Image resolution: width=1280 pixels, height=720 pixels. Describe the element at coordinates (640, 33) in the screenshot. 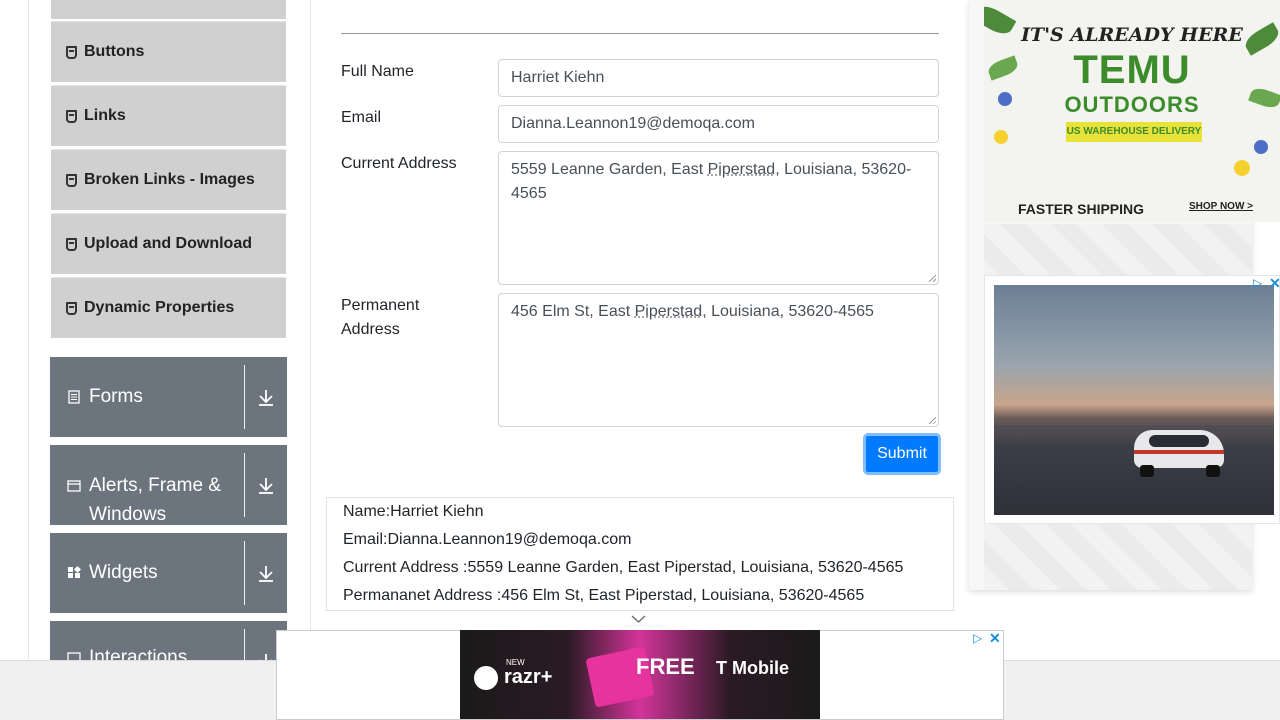

I see `form-divider` at that location.